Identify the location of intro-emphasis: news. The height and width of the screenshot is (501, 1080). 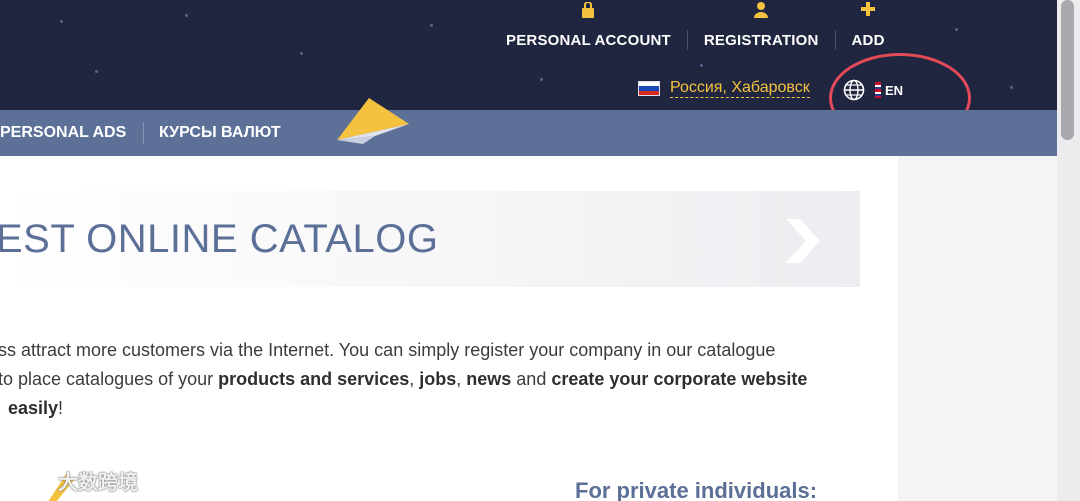
(489, 379).